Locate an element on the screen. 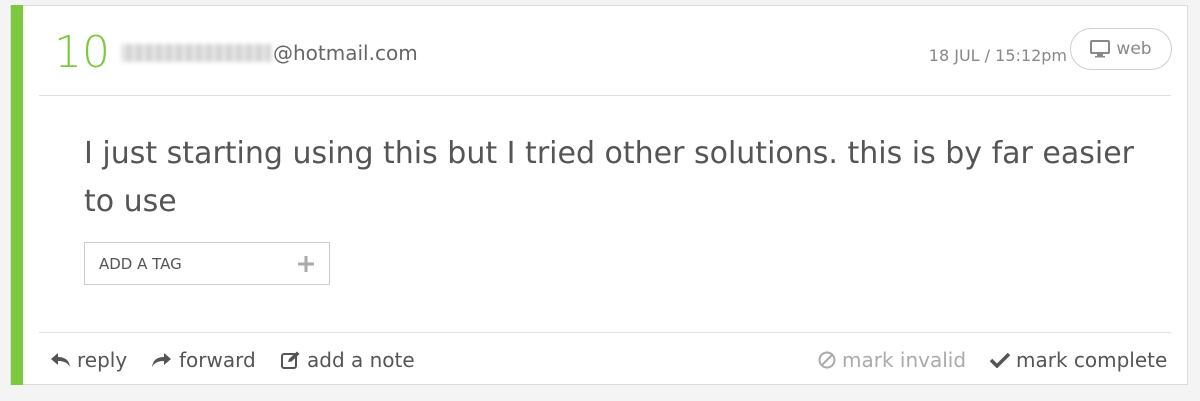 This screenshot has height=401, width=1200. nps-score: 10 is located at coordinates (82, 52).